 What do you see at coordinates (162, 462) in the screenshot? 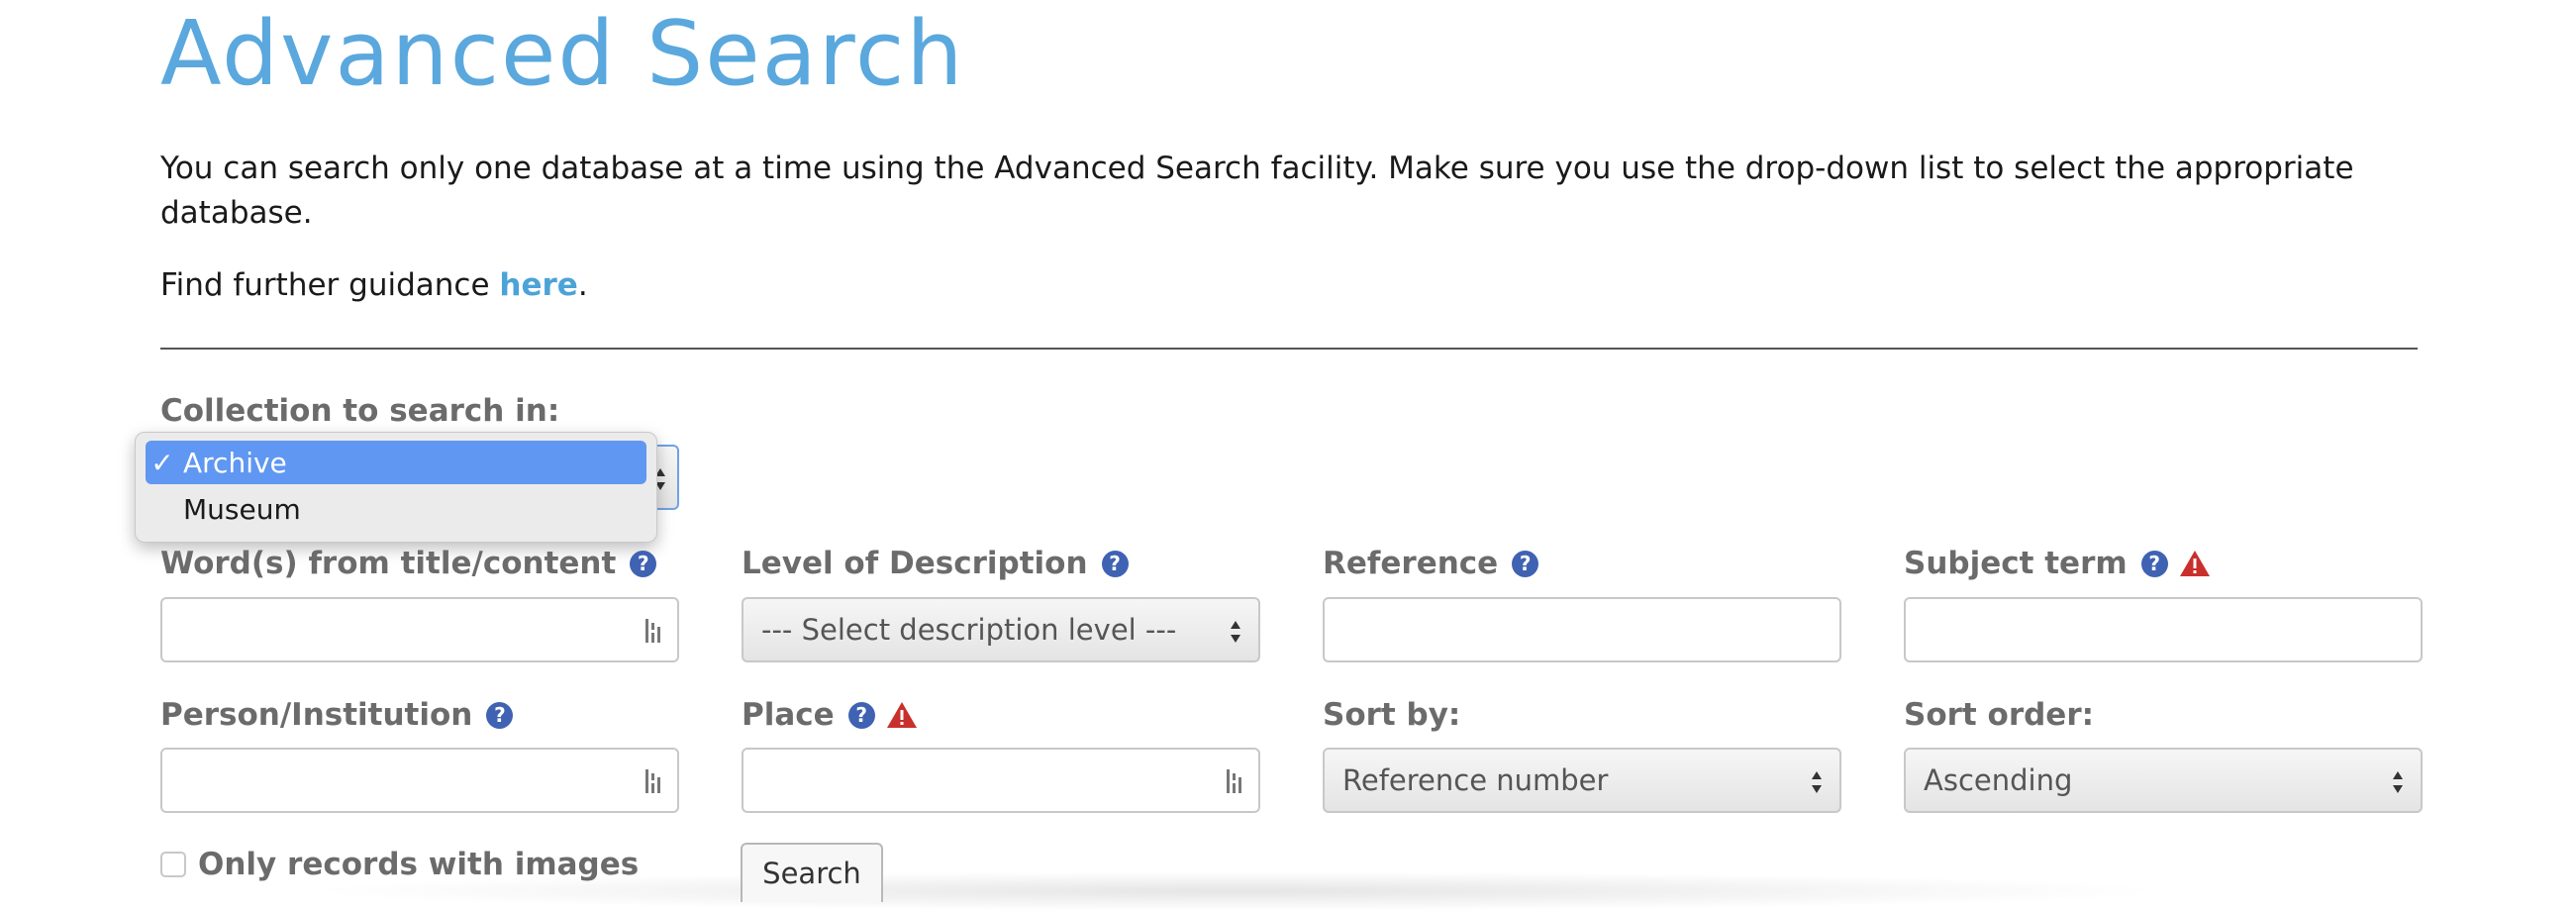
I see `checkmark-icon: ✓` at bounding box center [162, 462].